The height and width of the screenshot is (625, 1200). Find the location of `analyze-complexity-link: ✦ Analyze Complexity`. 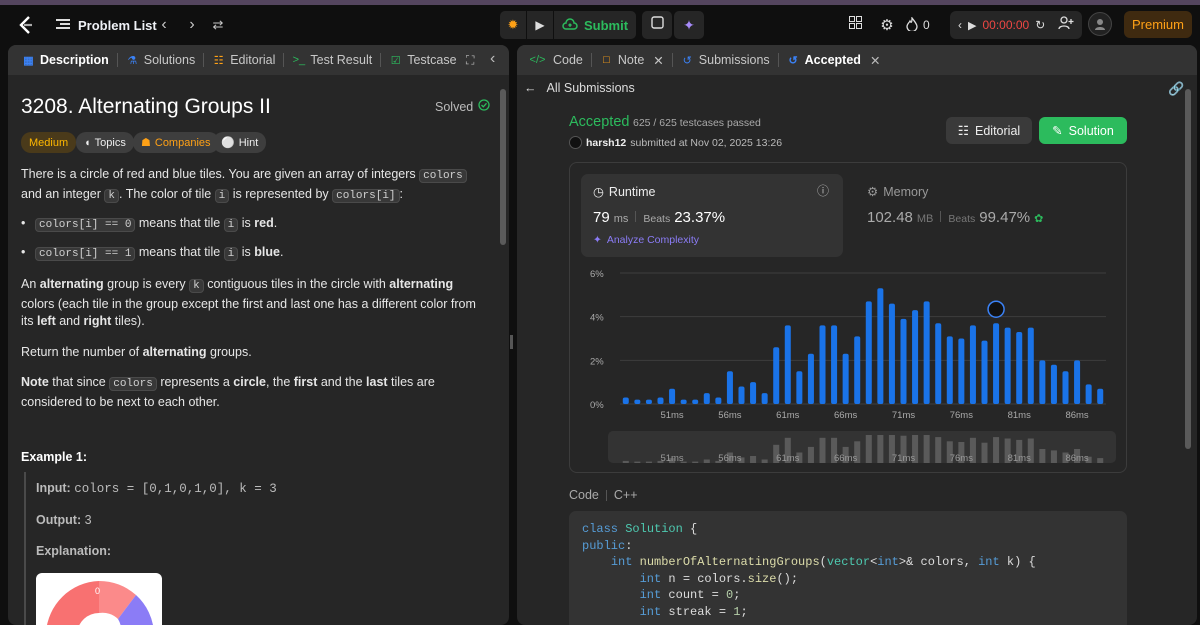

analyze-complexity-link: ✦ Analyze Complexity is located at coordinates (646, 240).